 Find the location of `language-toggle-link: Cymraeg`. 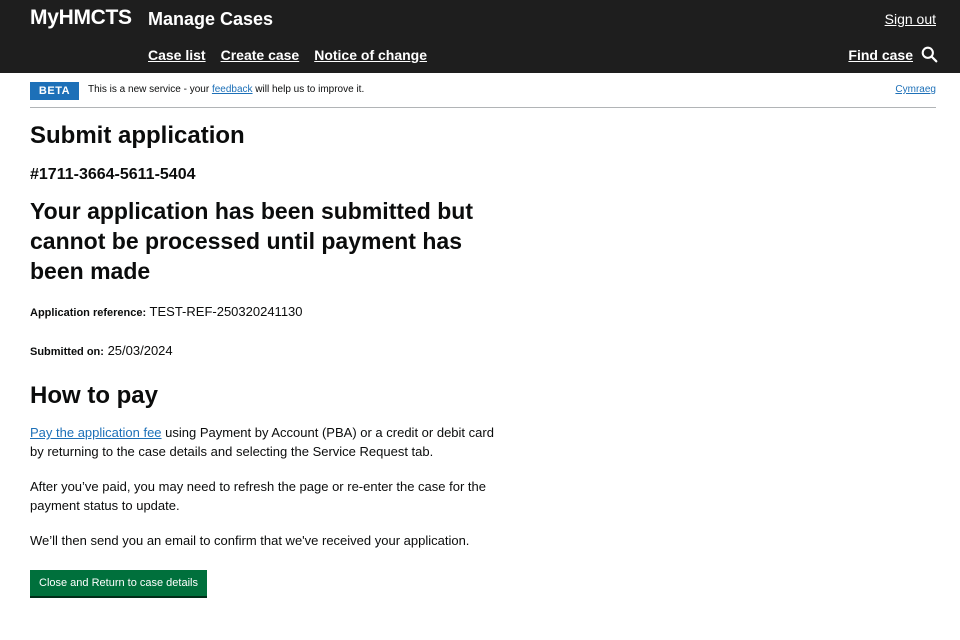

language-toggle-link: Cymraeg is located at coordinates (915, 89).